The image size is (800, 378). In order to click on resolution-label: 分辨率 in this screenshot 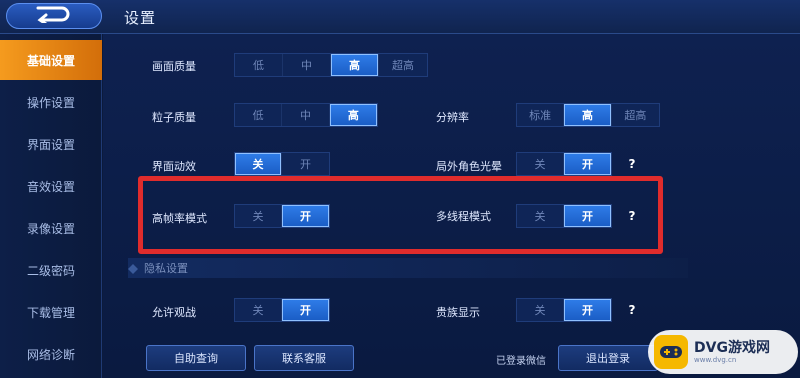, I will do `click(452, 117)`.